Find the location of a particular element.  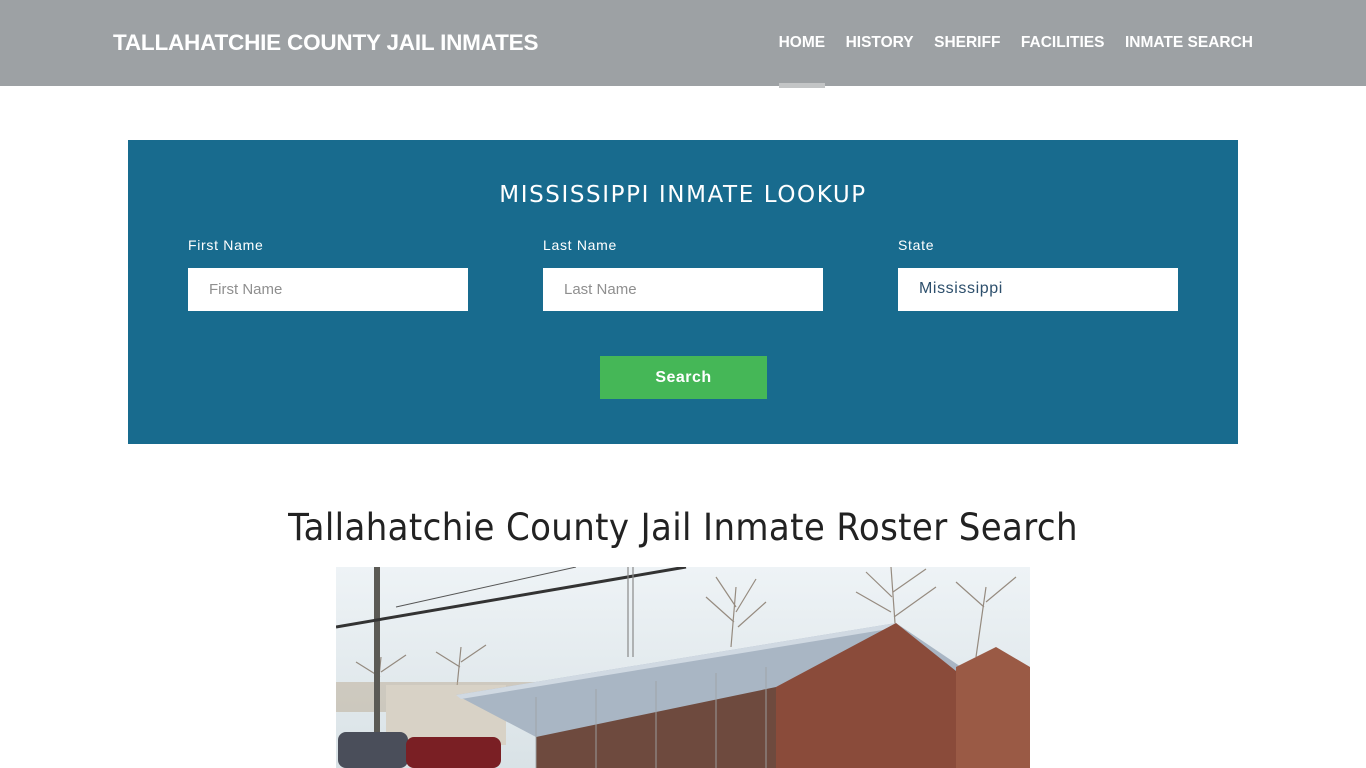

side-building is located at coordinates (993, 707).